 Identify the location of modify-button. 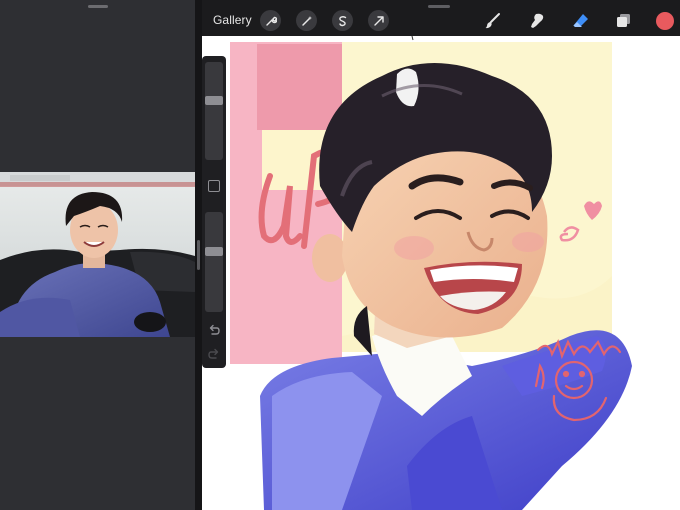
(214, 186).